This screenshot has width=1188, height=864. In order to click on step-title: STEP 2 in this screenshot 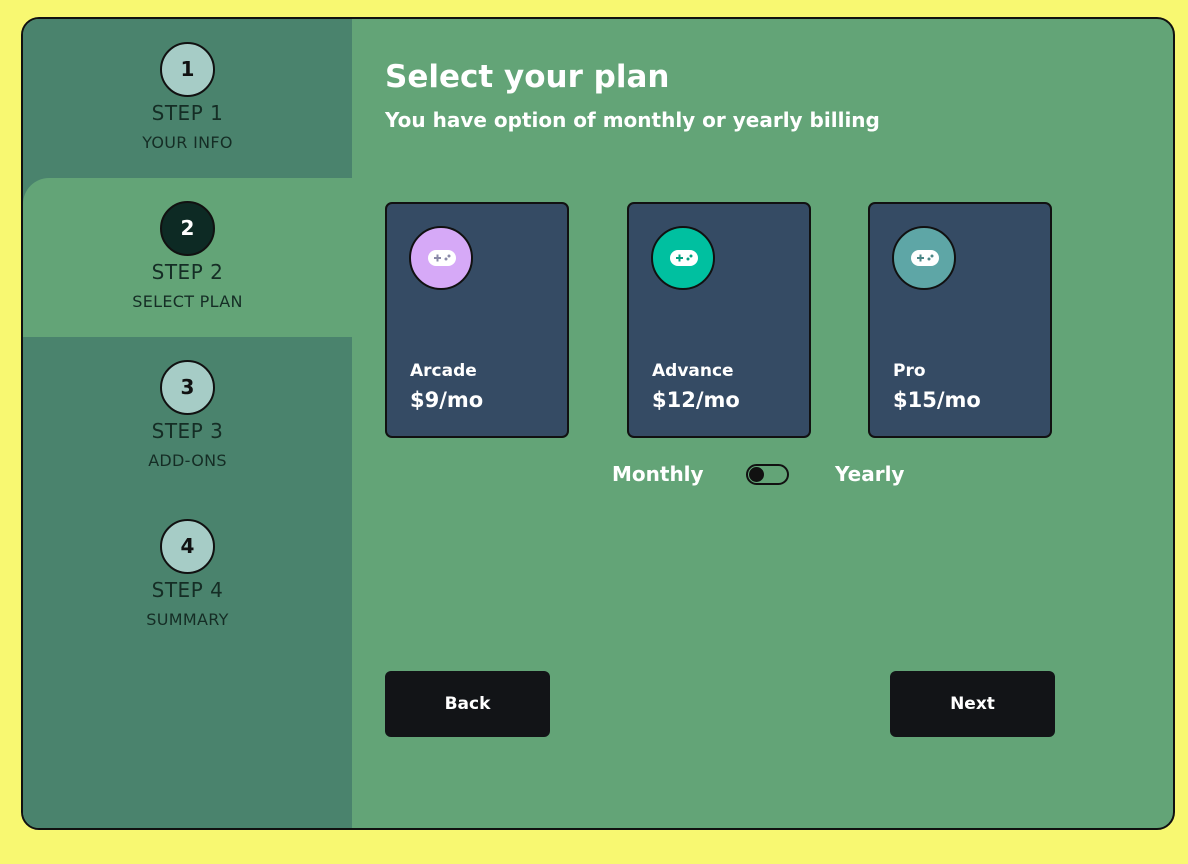, I will do `click(187, 272)`.